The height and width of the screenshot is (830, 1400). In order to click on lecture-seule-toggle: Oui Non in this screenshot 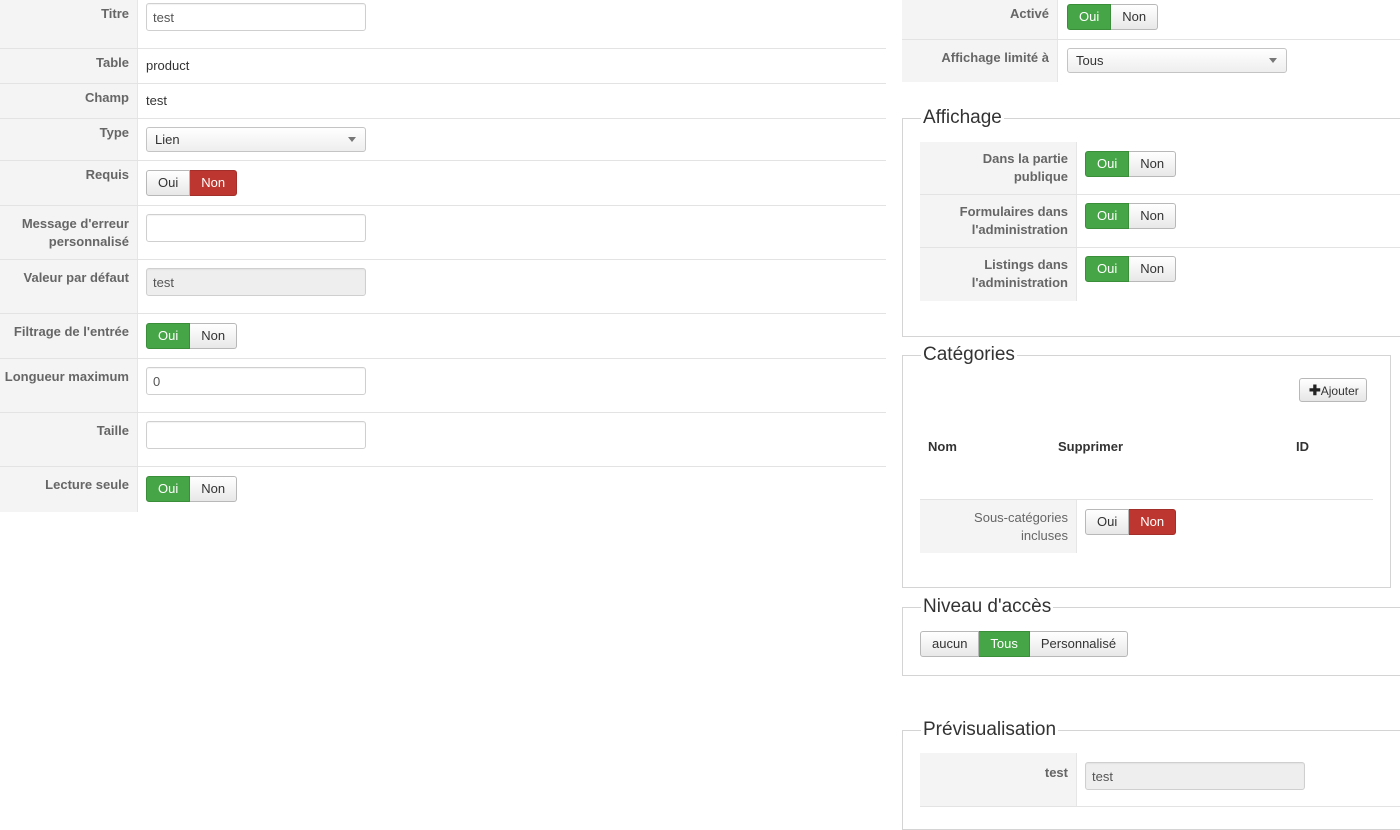, I will do `click(192, 489)`.